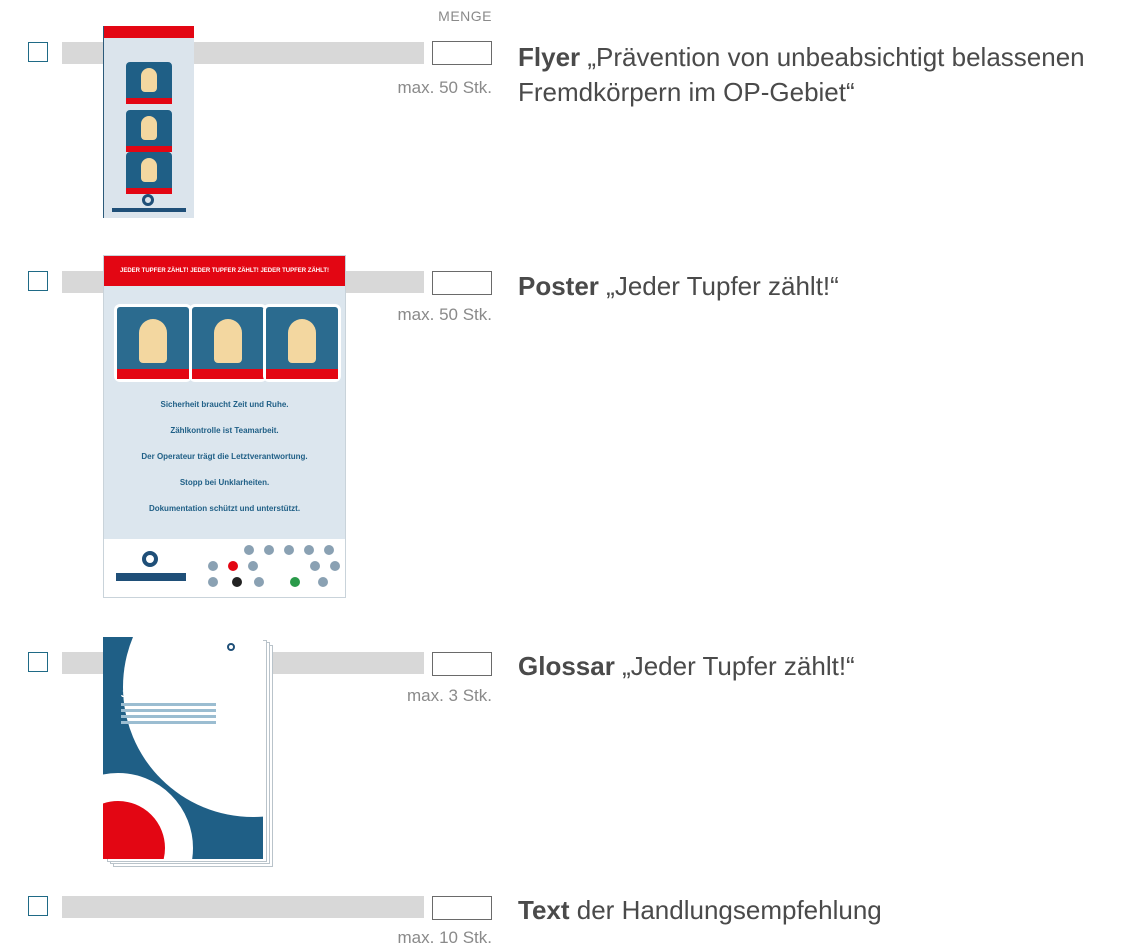 This screenshot has width=1125, height=952. I want to click on flyer-card-pre, so click(149, 83).